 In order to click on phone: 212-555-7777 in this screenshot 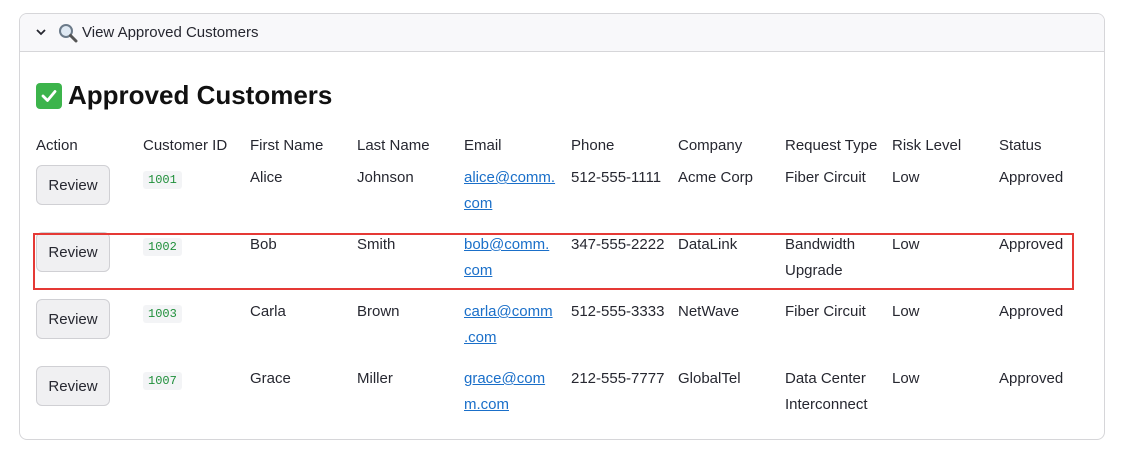, I will do `click(618, 378)`.